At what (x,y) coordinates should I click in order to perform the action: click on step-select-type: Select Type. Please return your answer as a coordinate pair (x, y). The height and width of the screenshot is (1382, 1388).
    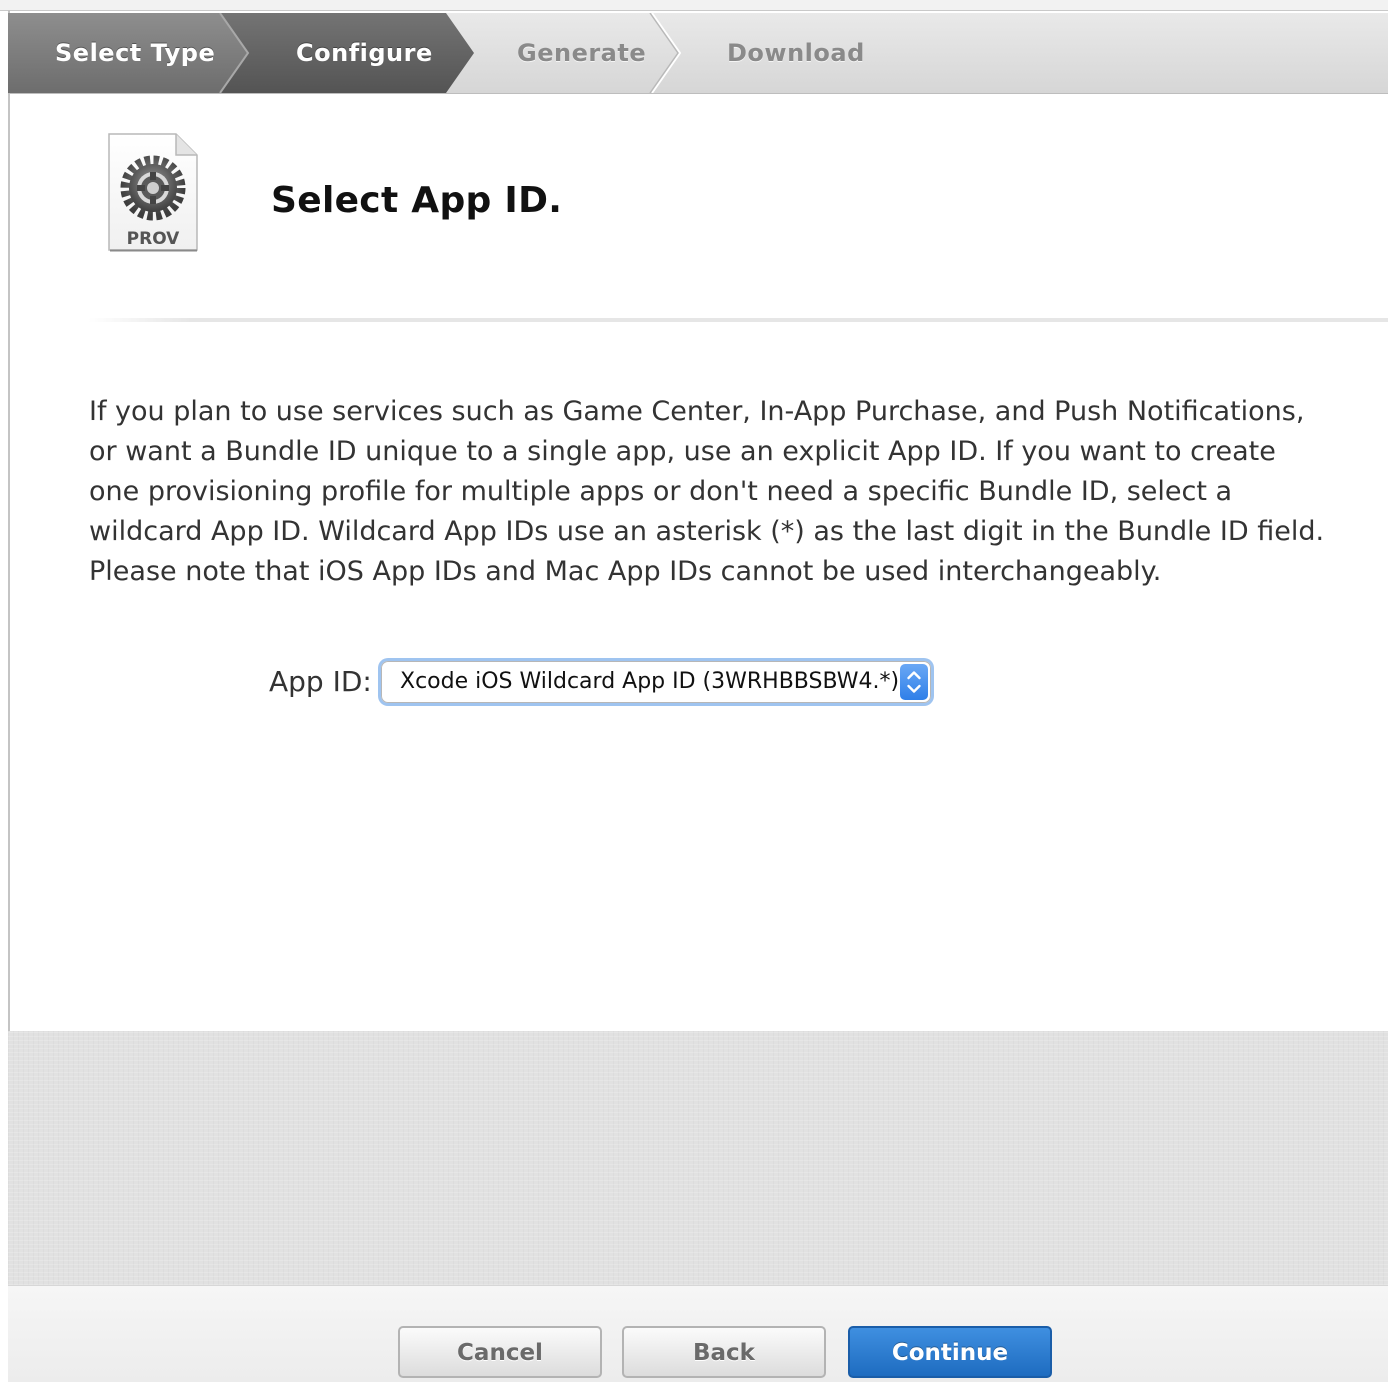
    Looking at the image, I should click on (135, 53).